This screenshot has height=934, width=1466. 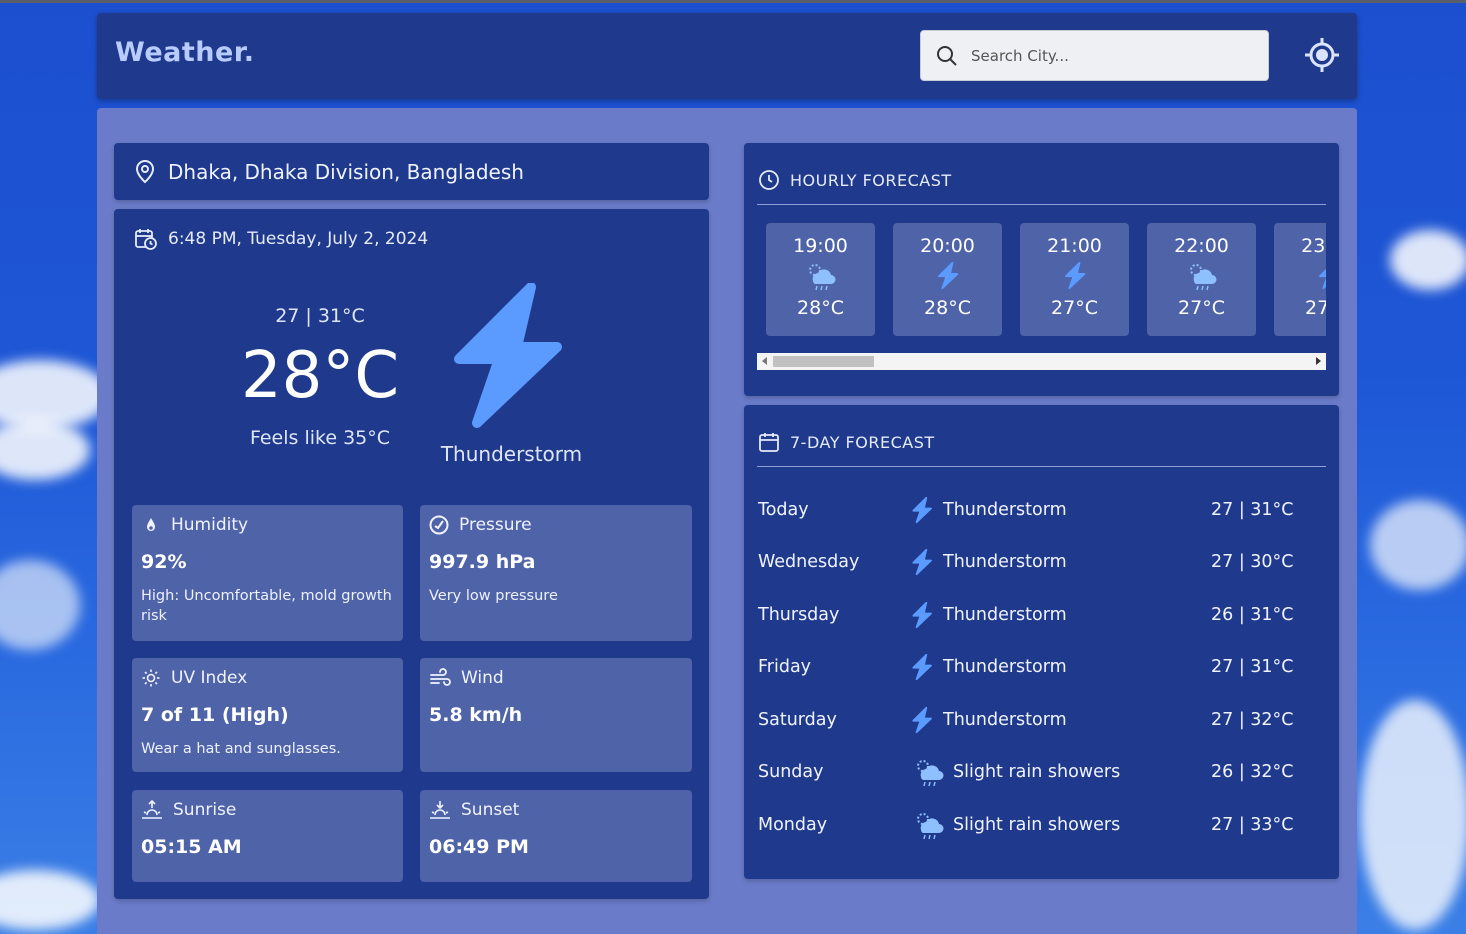 What do you see at coordinates (151, 678) in the screenshot?
I see `sun-icon` at bounding box center [151, 678].